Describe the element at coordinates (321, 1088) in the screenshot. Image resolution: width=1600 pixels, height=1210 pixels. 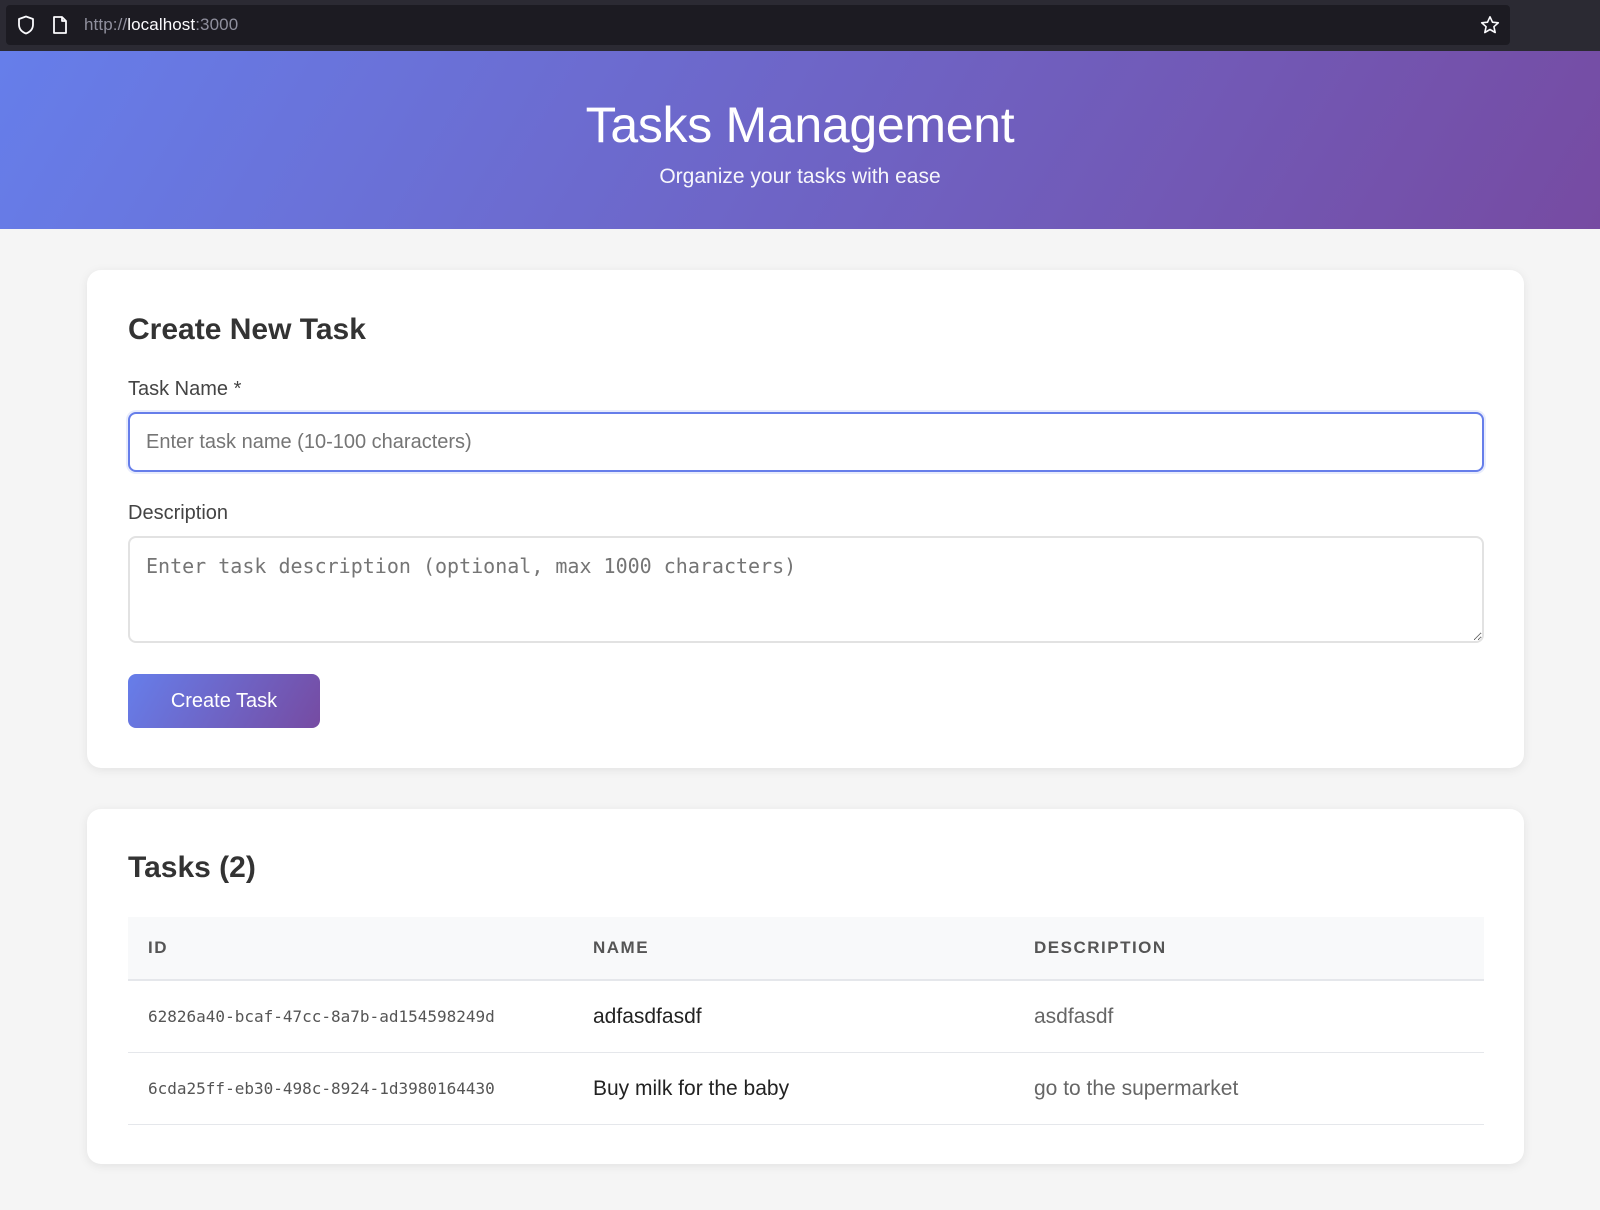
I see `task-id: 6cda25ff-eb30-498c-8924-1d3980164430` at that location.